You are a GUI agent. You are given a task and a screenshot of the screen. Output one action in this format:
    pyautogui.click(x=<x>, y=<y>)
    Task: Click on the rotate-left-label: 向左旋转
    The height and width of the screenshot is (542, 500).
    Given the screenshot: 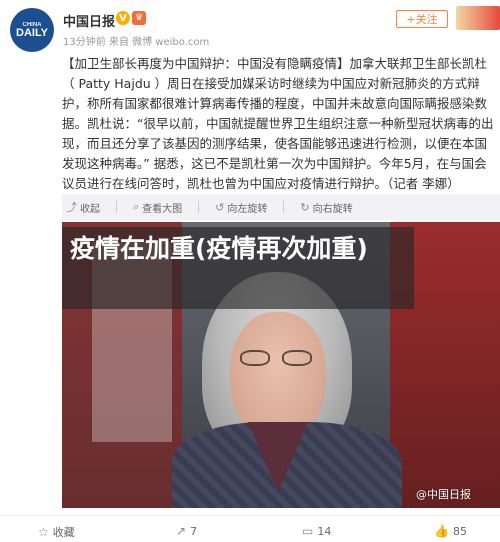 What is the action you would take?
    pyautogui.click(x=247, y=209)
    